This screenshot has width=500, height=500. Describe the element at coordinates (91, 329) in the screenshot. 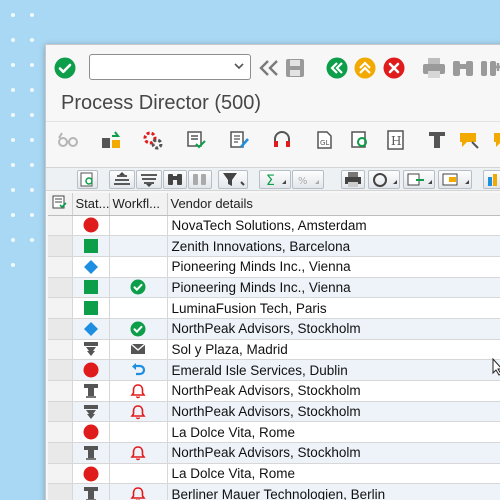

I see `blue-diamond-icon` at that location.